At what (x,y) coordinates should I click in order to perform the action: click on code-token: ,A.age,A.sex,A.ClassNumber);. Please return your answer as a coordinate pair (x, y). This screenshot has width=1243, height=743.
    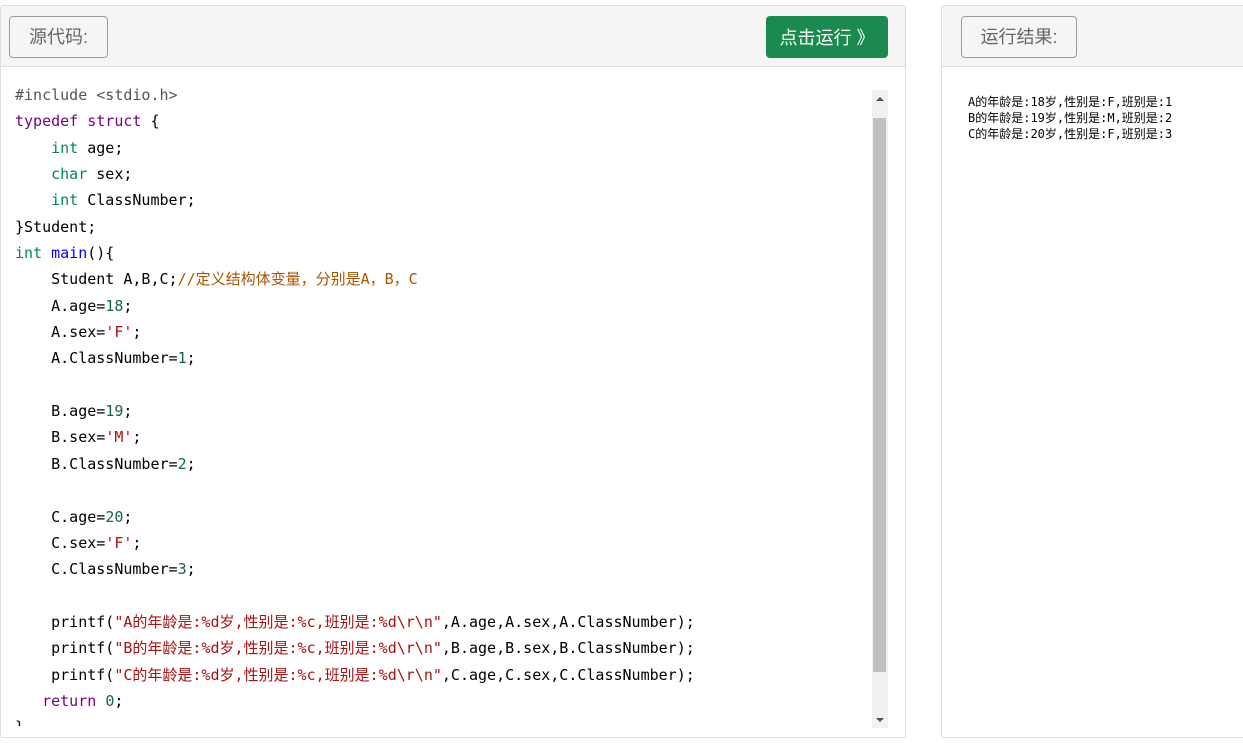
    Looking at the image, I should click on (568, 621).